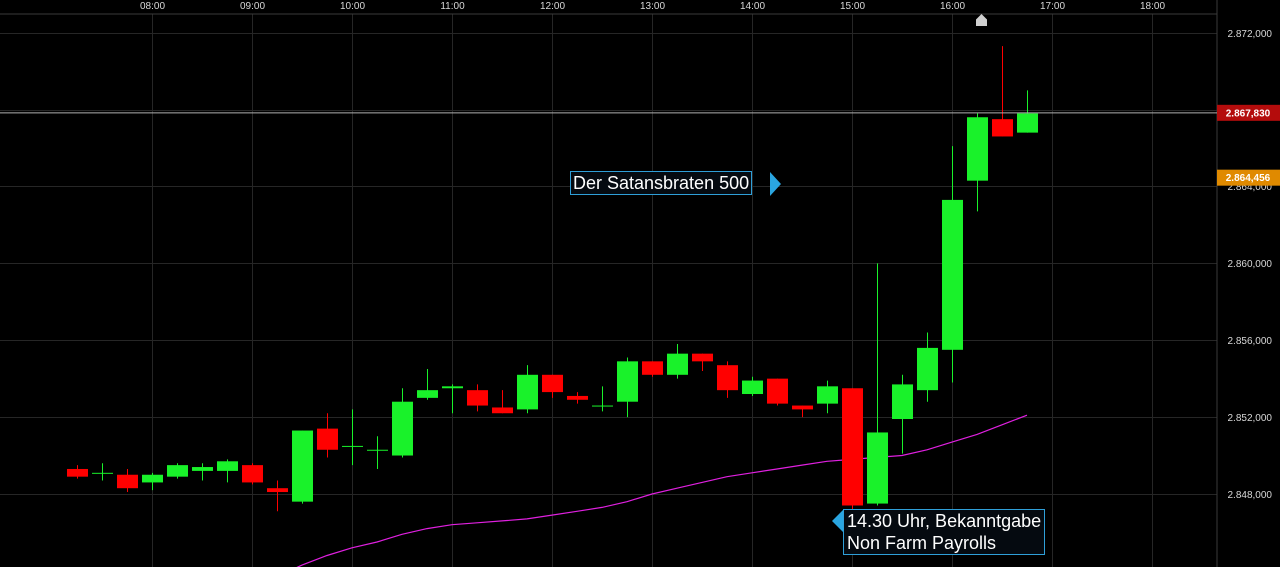 Image resolution: width=1280 pixels, height=567 pixels. I want to click on annotation-satansbraten: Der Satansbraten 500, so click(661, 183).